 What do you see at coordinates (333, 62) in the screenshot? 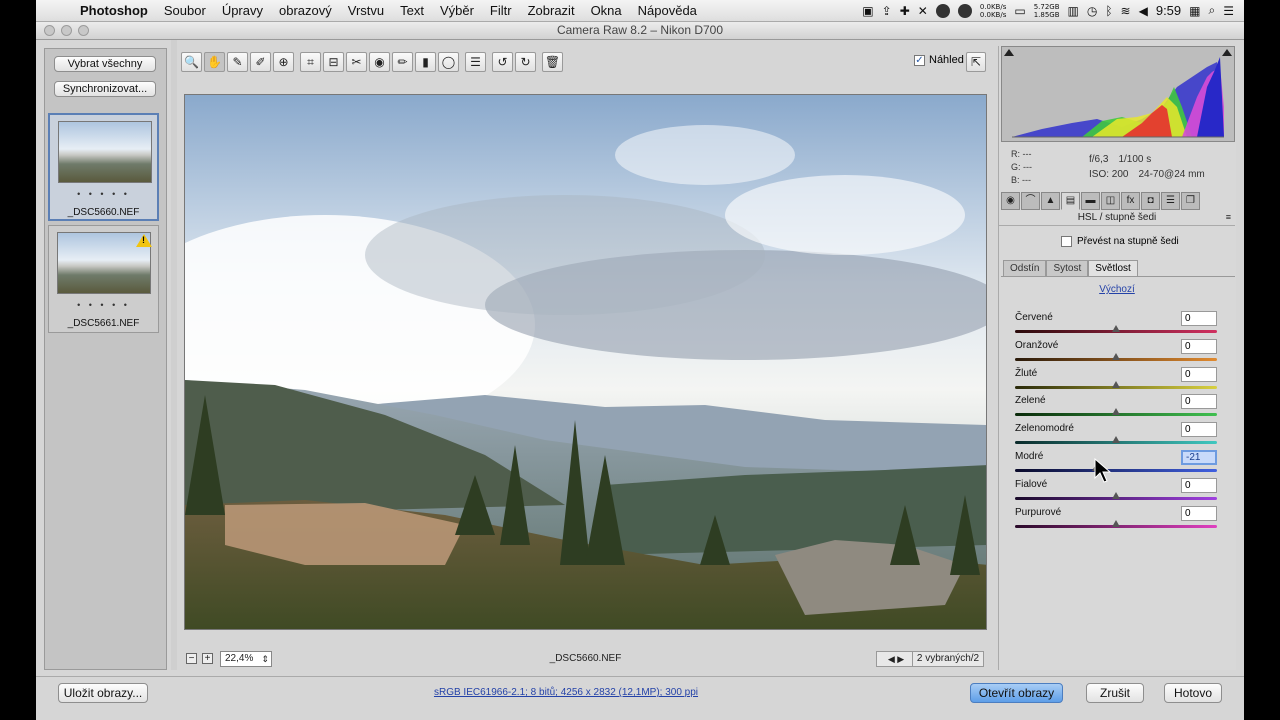
I see `straighten-tool-icon: ⊟` at bounding box center [333, 62].